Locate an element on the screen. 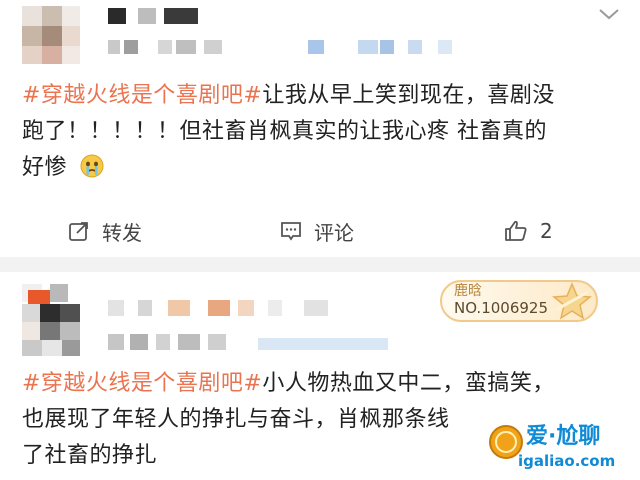 This screenshot has height=480, width=640. comment-button: 评论 is located at coordinates (317, 231).